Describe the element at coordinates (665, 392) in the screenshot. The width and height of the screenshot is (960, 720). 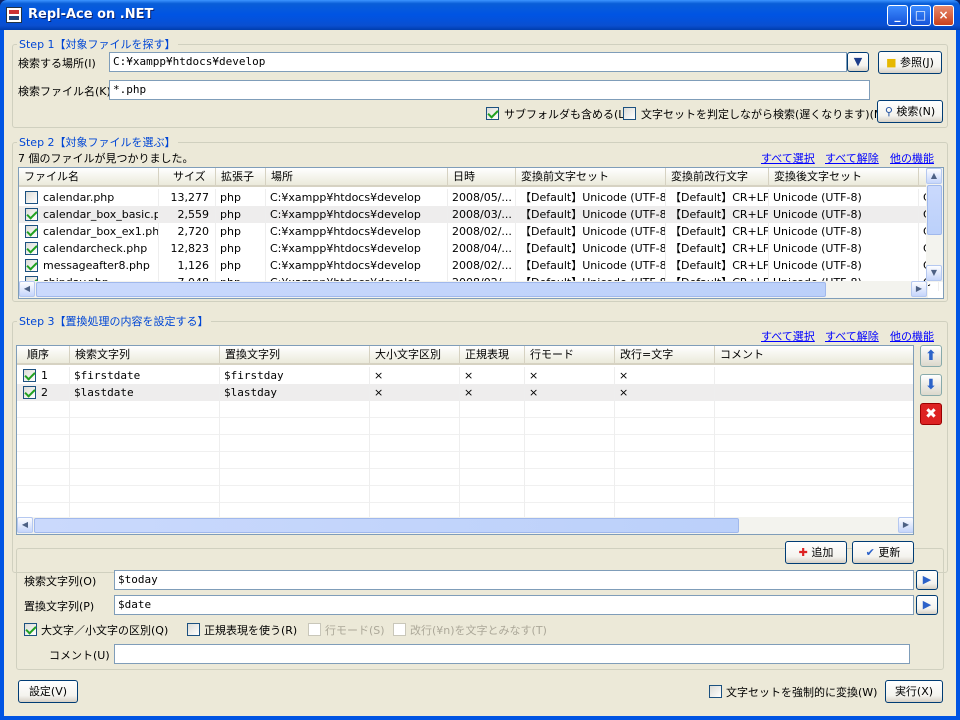
I see `cell-newline: ×` at that location.